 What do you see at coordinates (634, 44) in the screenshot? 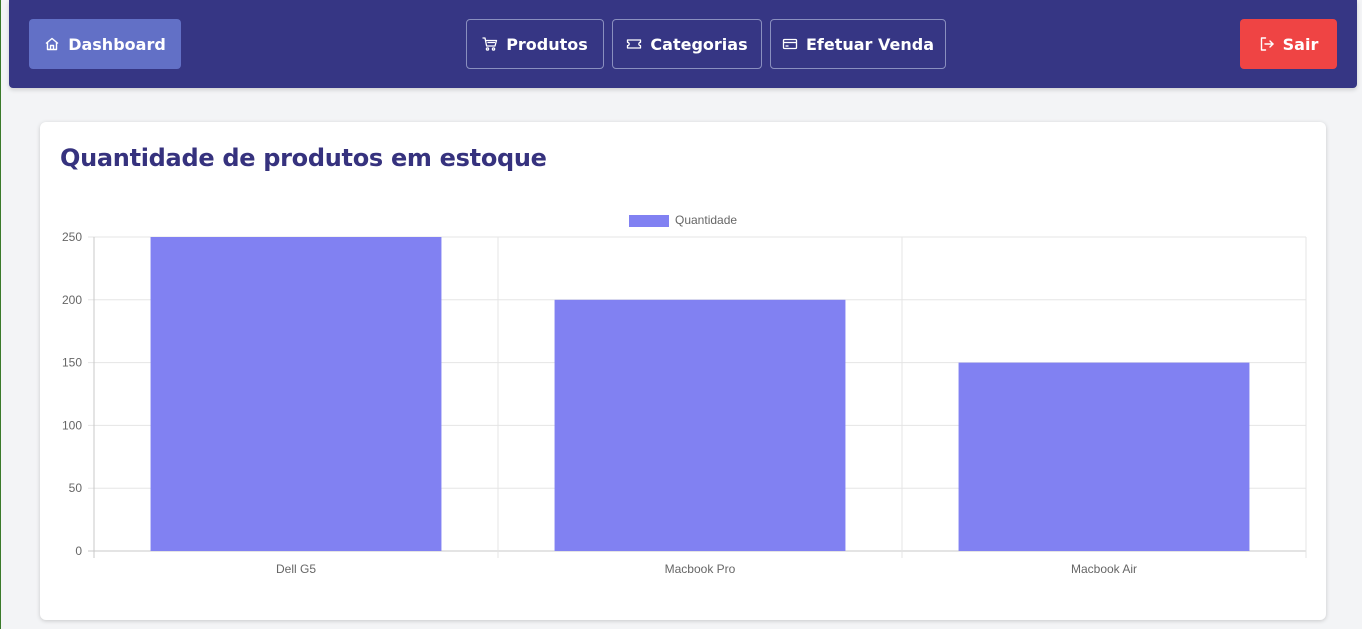
I see `ticket-icon` at bounding box center [634, 44].